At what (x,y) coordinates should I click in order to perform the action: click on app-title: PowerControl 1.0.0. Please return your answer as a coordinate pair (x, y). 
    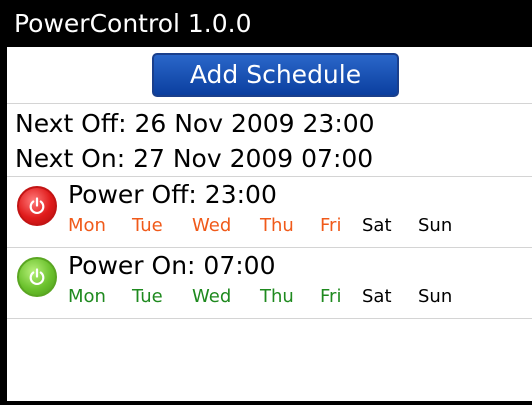
    Looking at the image, I should click on (266, 23).